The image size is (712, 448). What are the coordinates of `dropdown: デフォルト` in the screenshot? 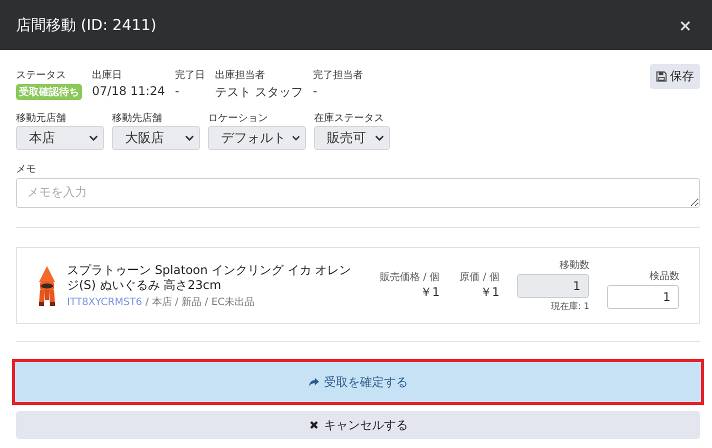 It's located at (257, 138).